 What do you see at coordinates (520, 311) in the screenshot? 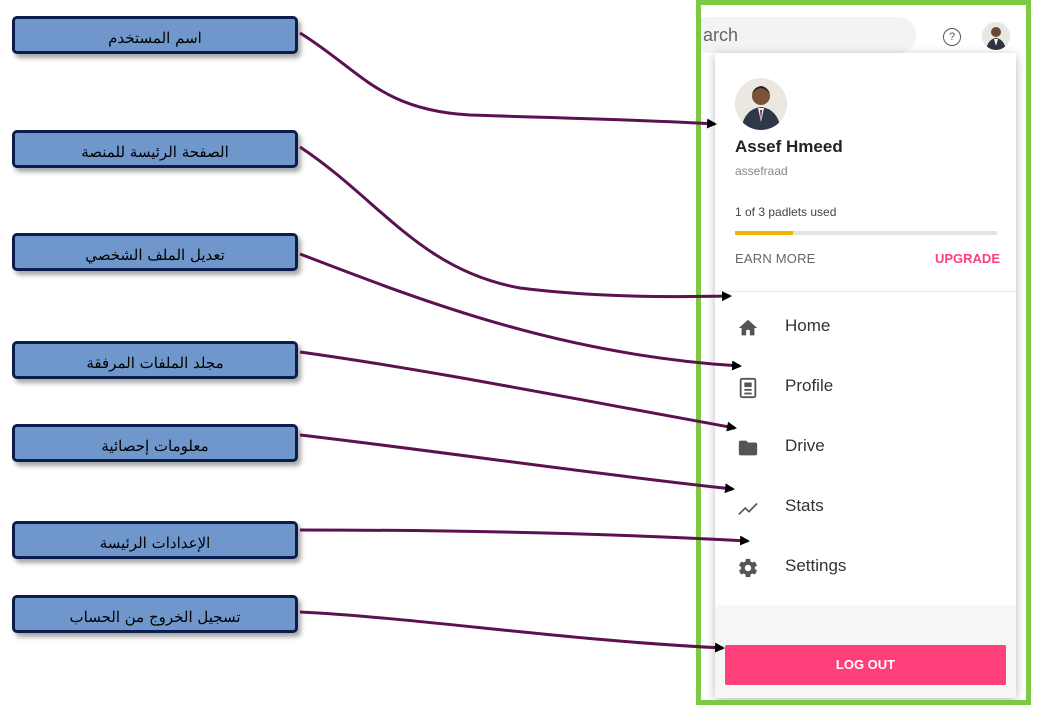
I see `arrow-profile` at bounding box center [520, 311].